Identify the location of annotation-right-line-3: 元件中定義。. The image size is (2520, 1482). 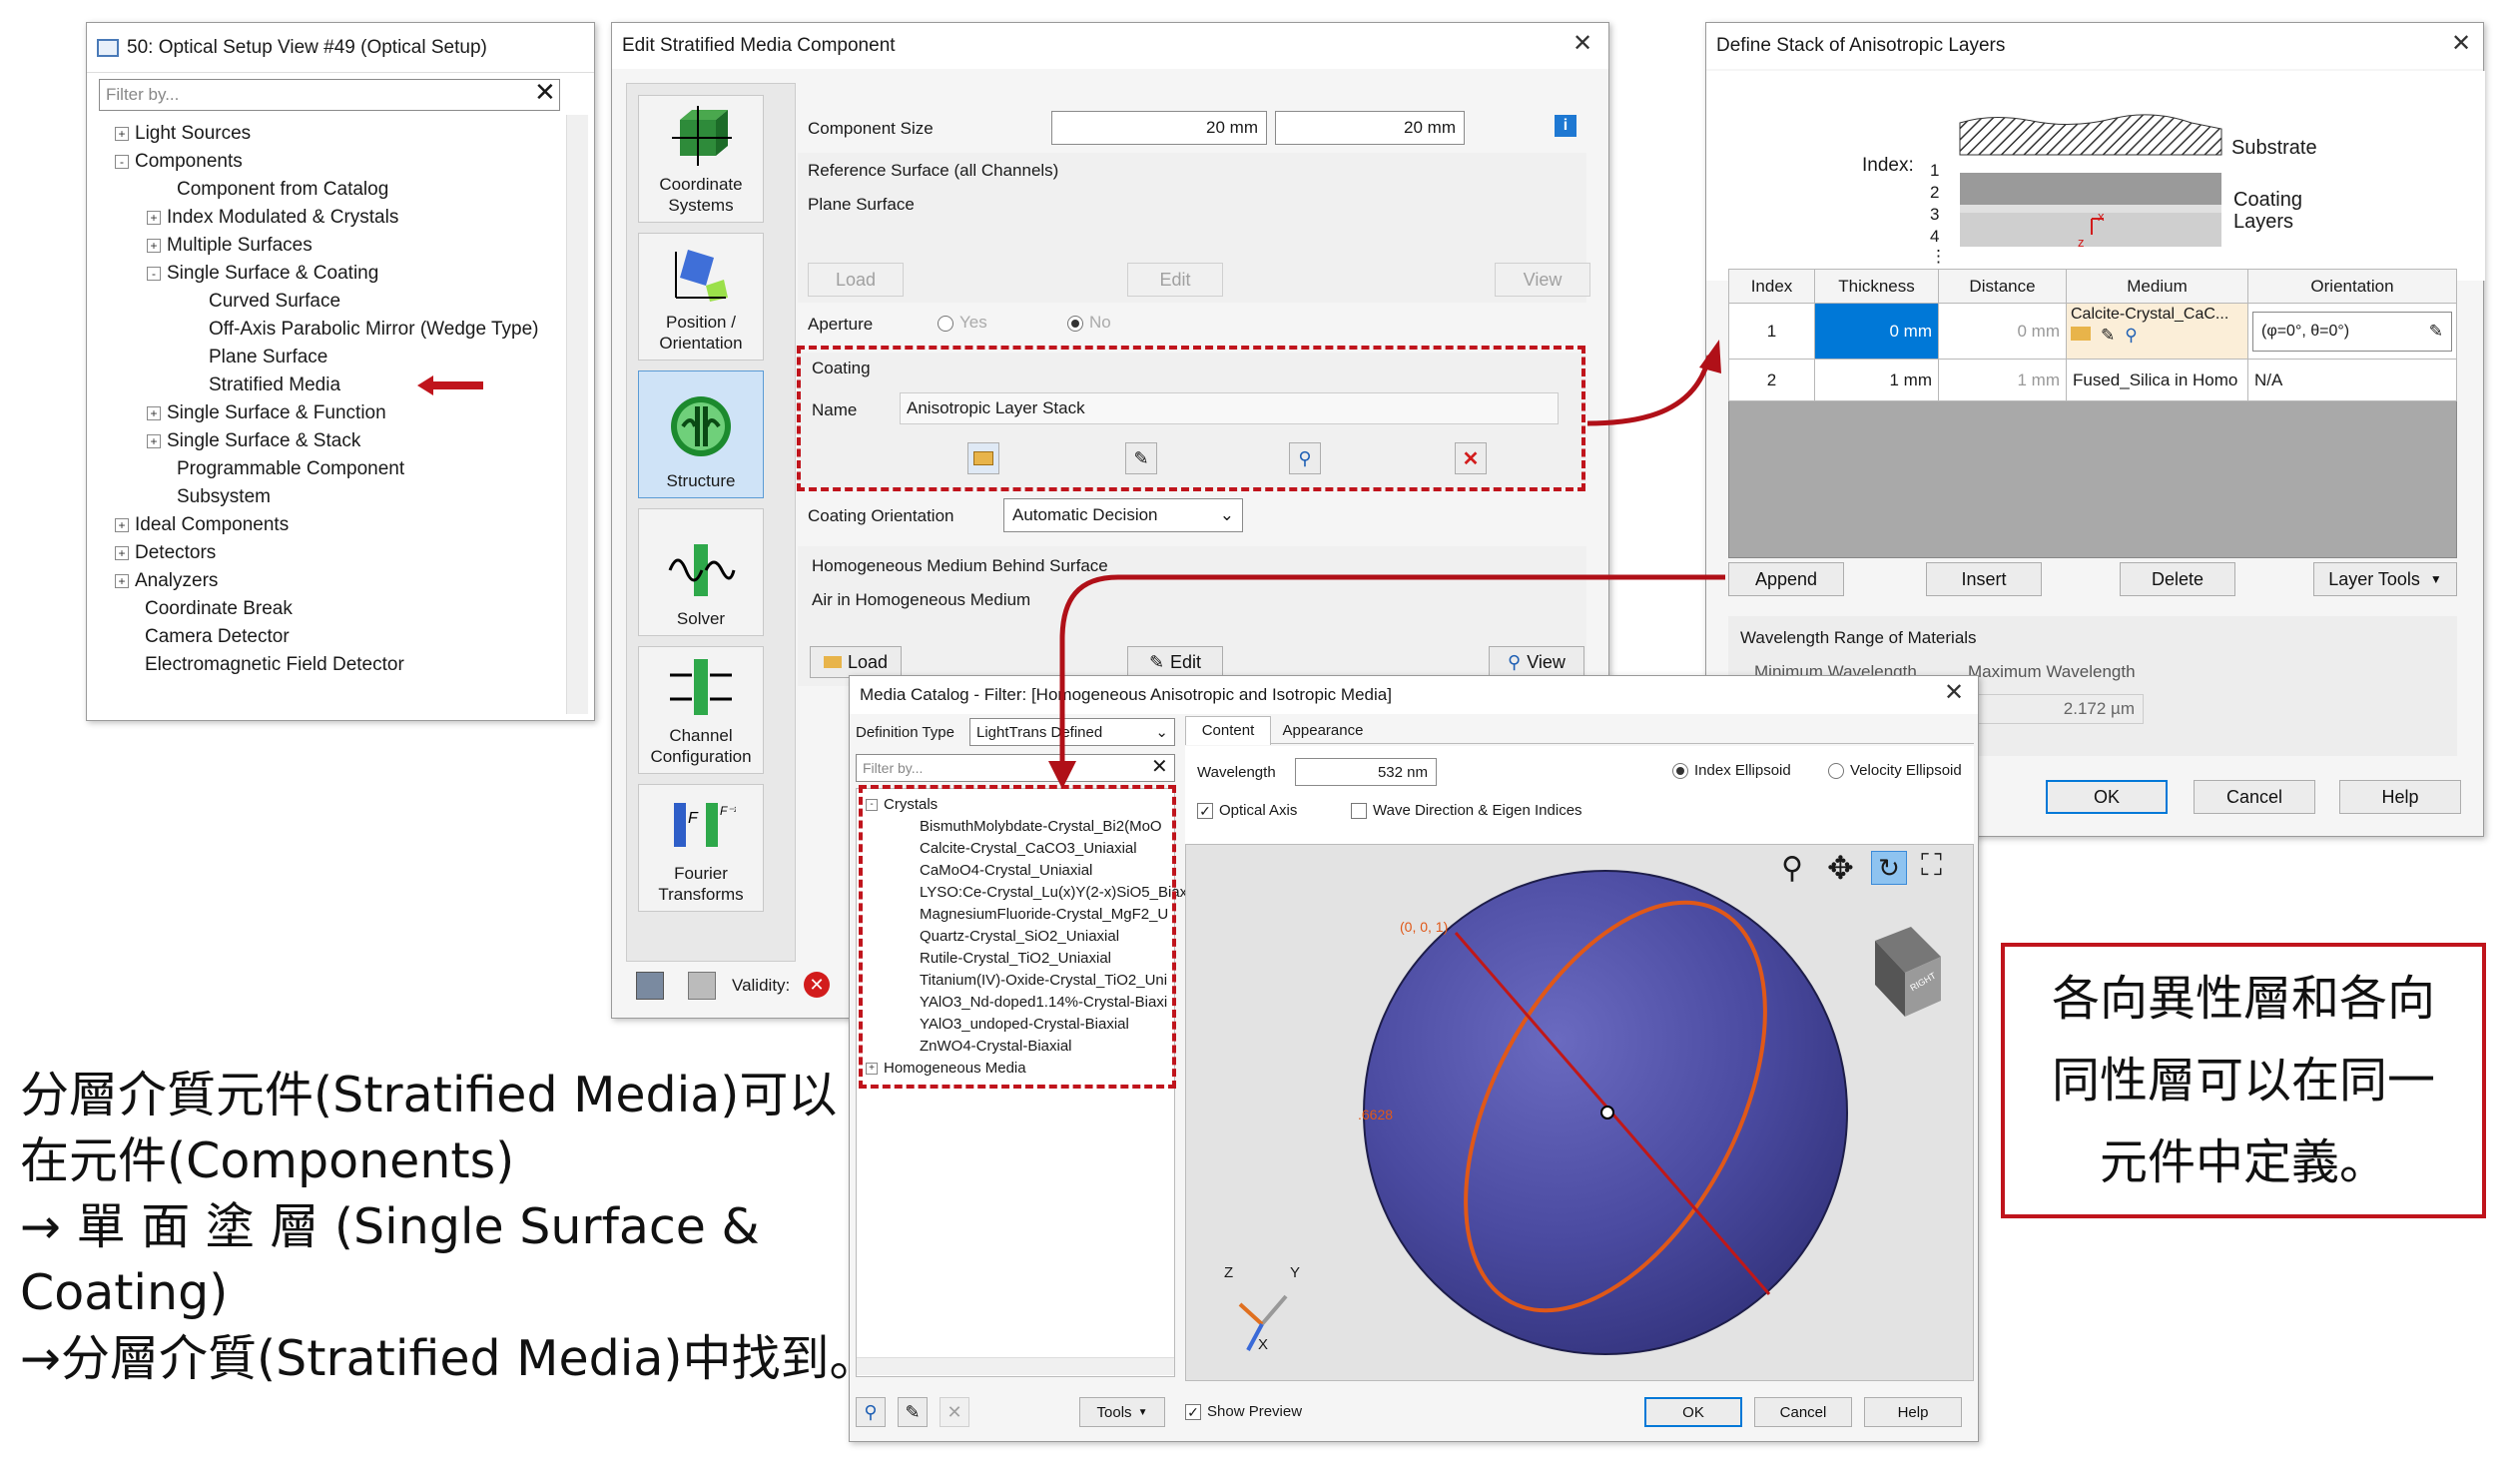
(2243, 1162).